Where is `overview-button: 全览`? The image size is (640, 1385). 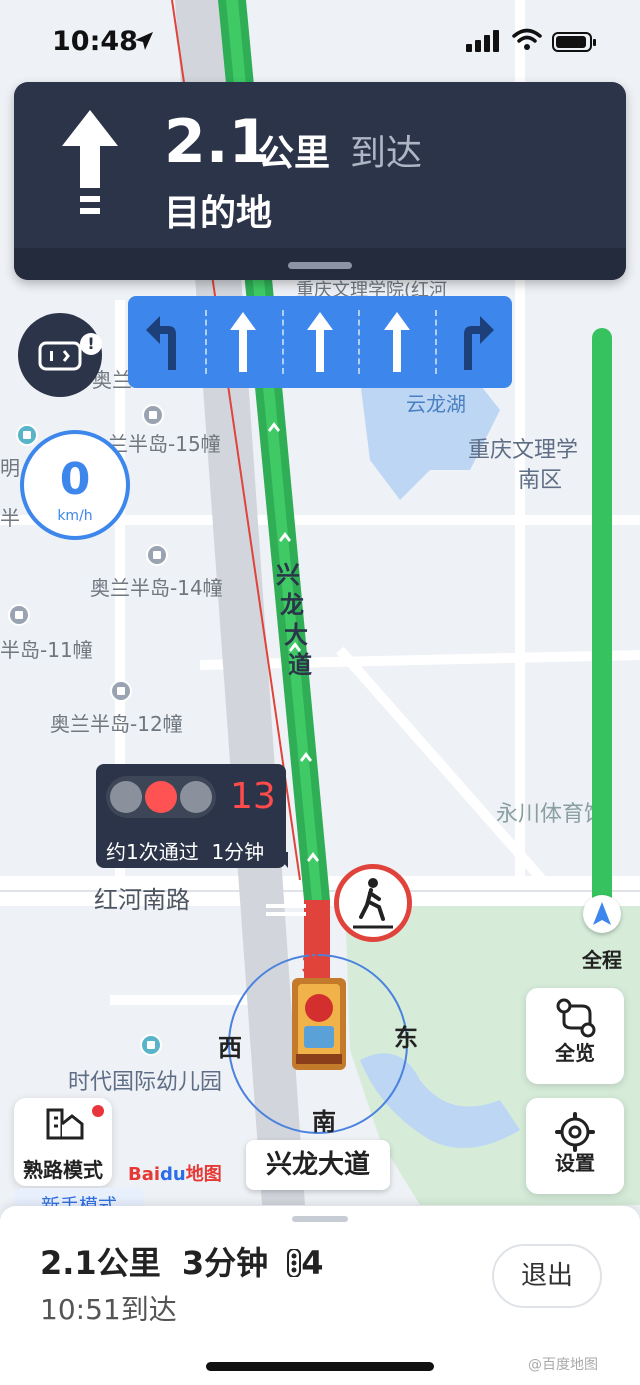 overview-button: 全览 is located at coordinates (575, 1036).